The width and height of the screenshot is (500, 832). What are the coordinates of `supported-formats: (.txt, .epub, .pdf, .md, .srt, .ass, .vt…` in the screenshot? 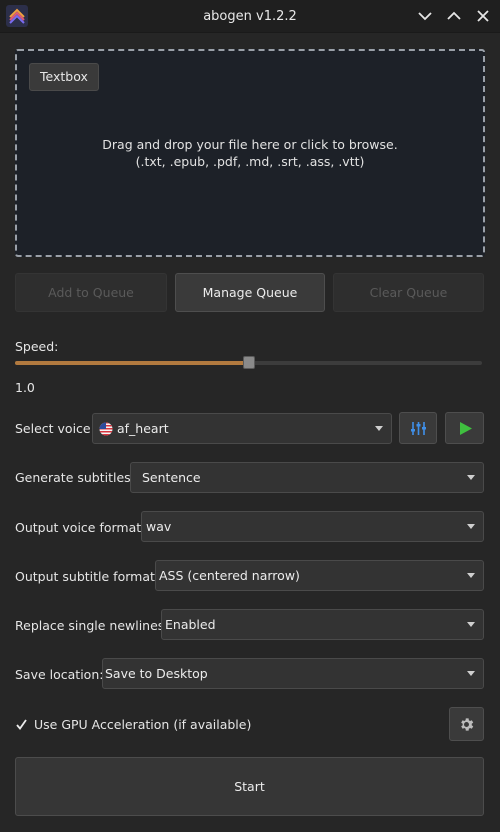 It's located at (250, 161).